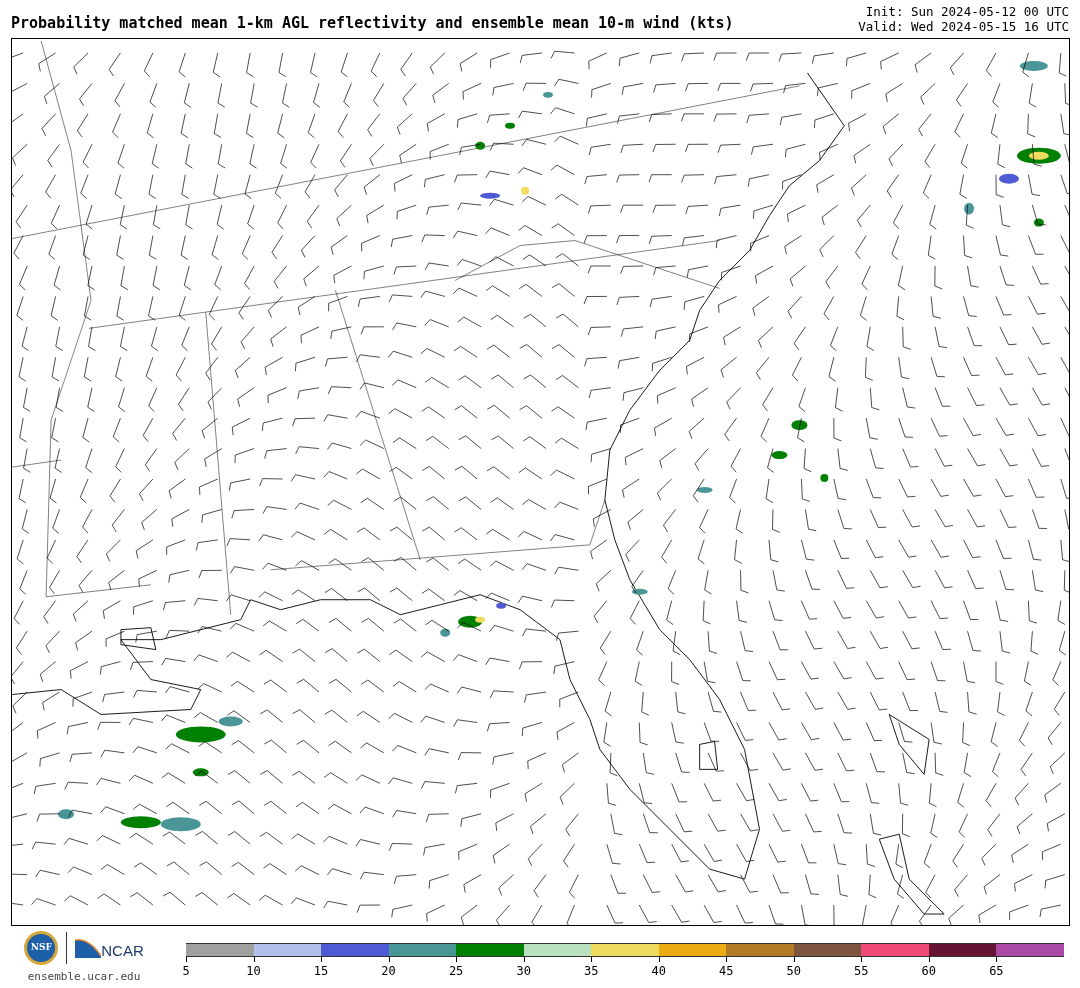  Describe the element at coordinates (793, 971) in the screenshot. I see `legend-label: 50` at that location.